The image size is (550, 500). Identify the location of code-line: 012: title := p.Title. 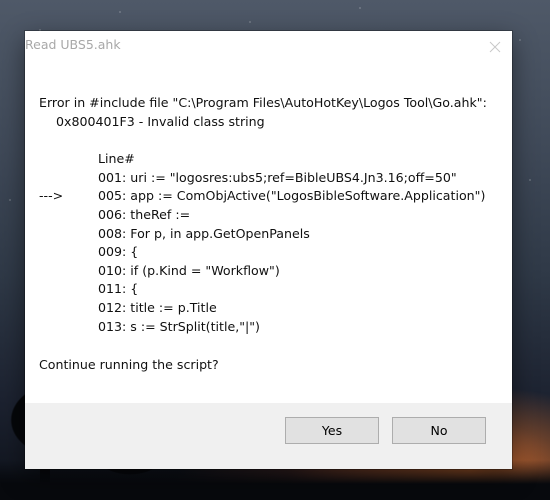
(270, 308).